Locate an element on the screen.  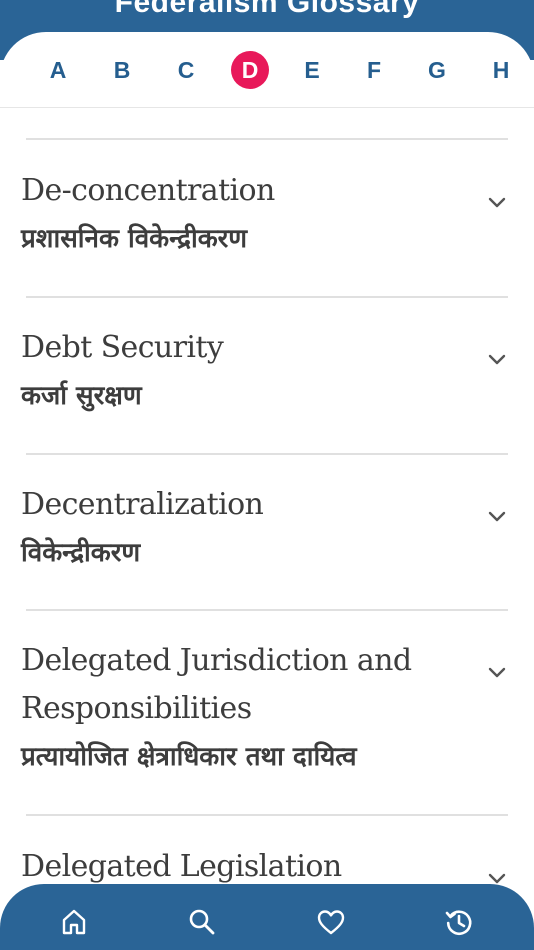
entry-term-en: De-concentration is located at coordinates (148, 190).